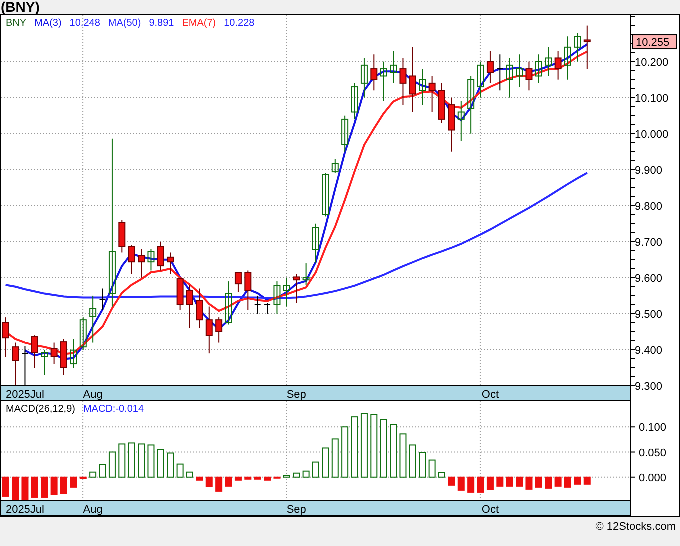 This screenshot has height=546, width=680. What do you see at coordinates (199, 23) in the screenshot?
I see `legend-label: EMA(7)` at bounding box center [199, 23].